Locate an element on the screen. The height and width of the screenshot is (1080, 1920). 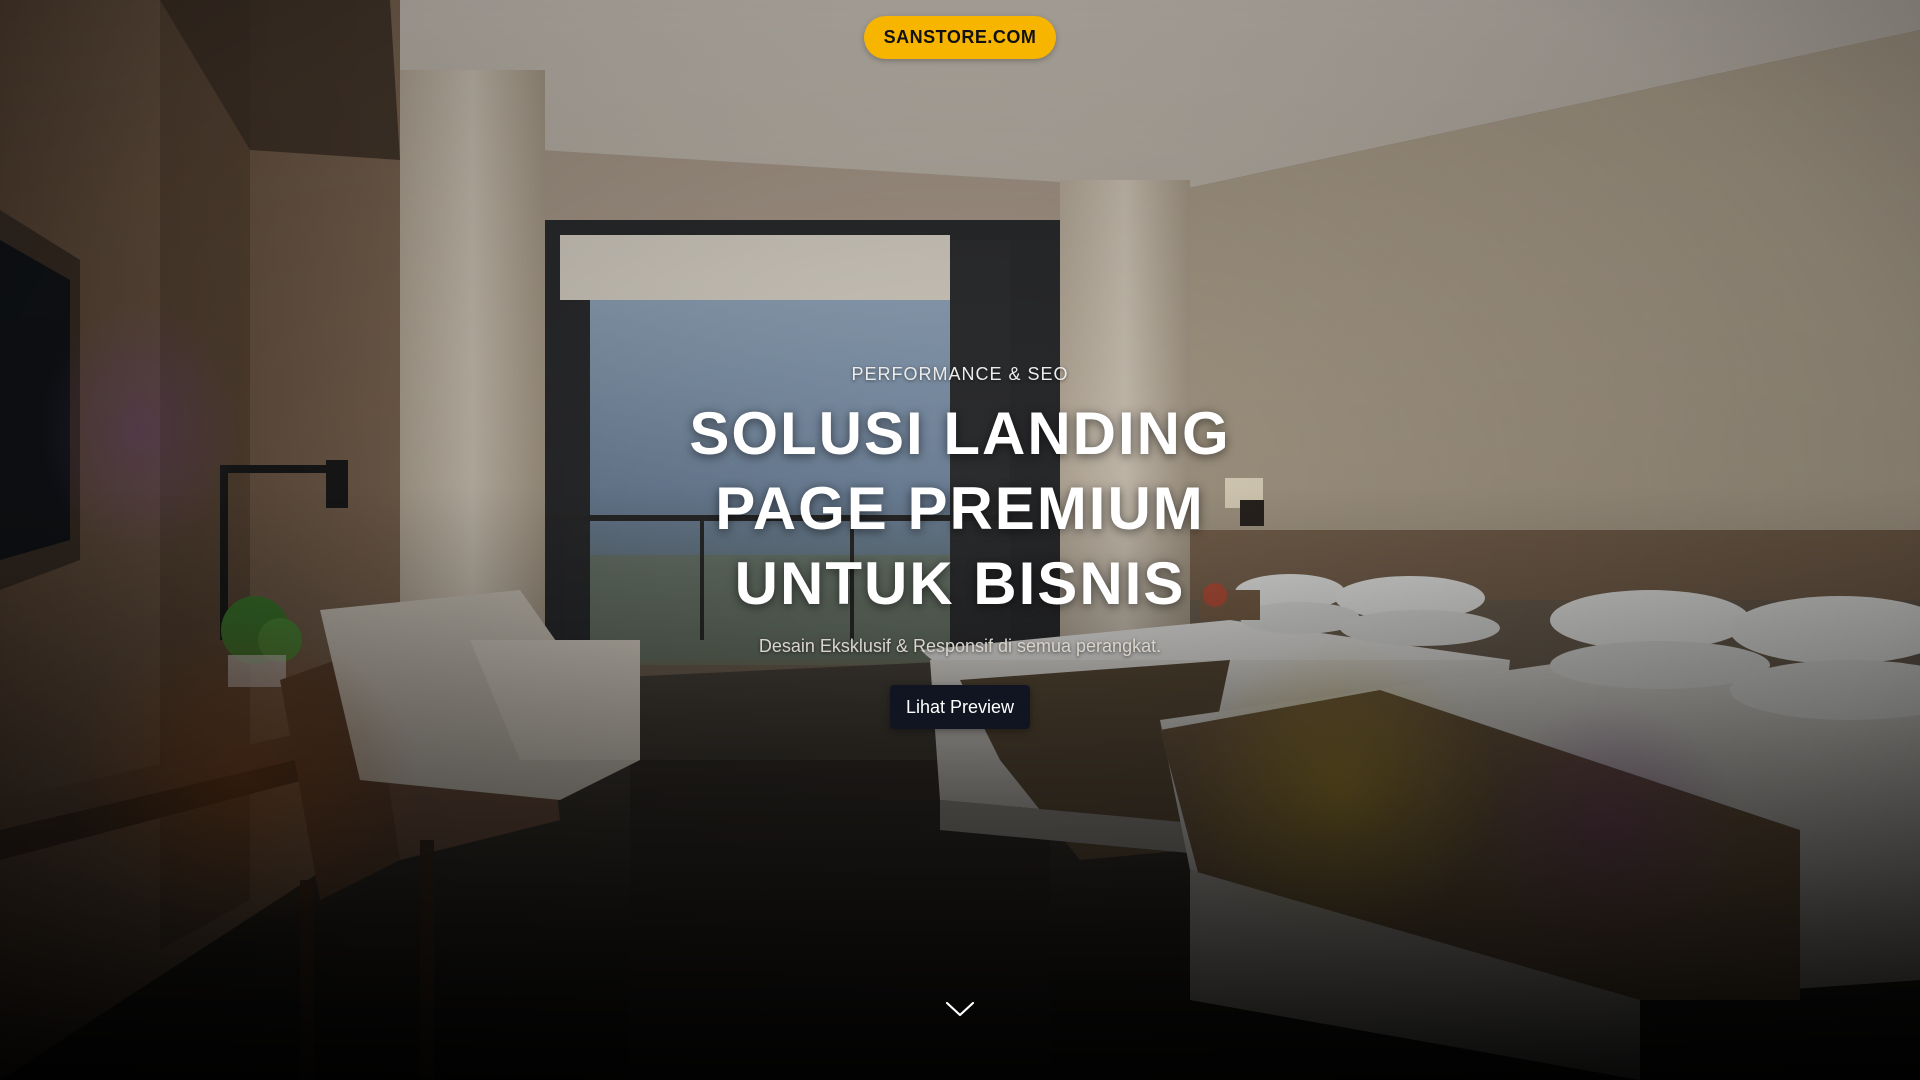
hero-headline: SOLUSI LANDING PAGE PREMIUM UNTUK BISNIS is located at coordinates (960, 508).